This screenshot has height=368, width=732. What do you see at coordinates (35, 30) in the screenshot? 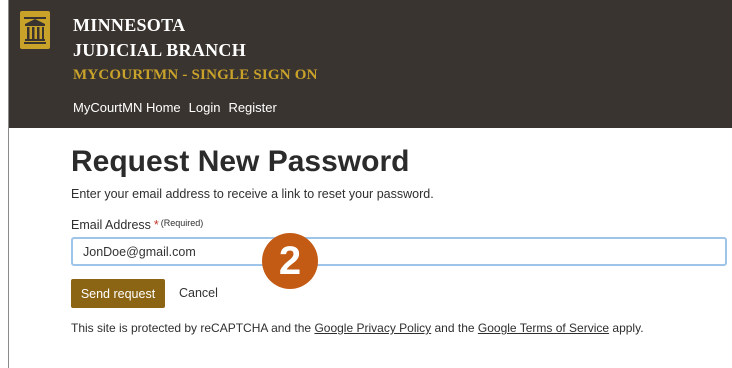
I see `courthouse-logo-icon` at bounding box center [35, 30].